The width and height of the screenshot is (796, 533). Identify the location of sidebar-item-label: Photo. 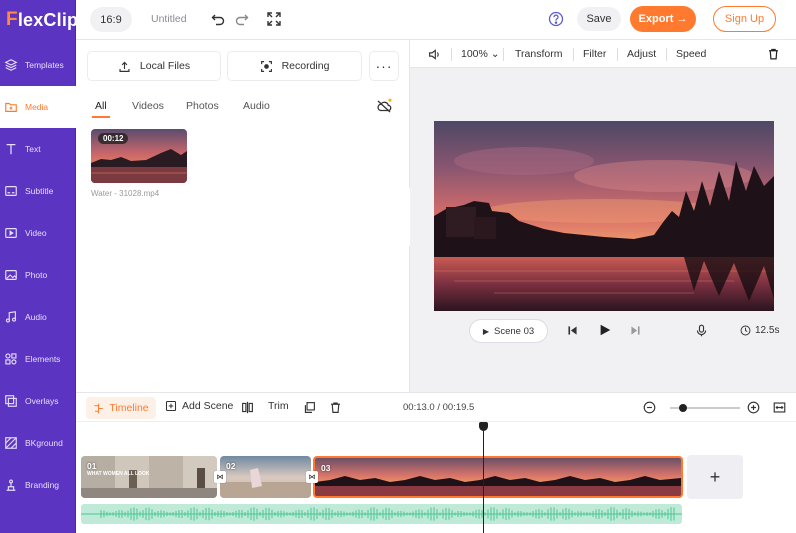
(36, 275).